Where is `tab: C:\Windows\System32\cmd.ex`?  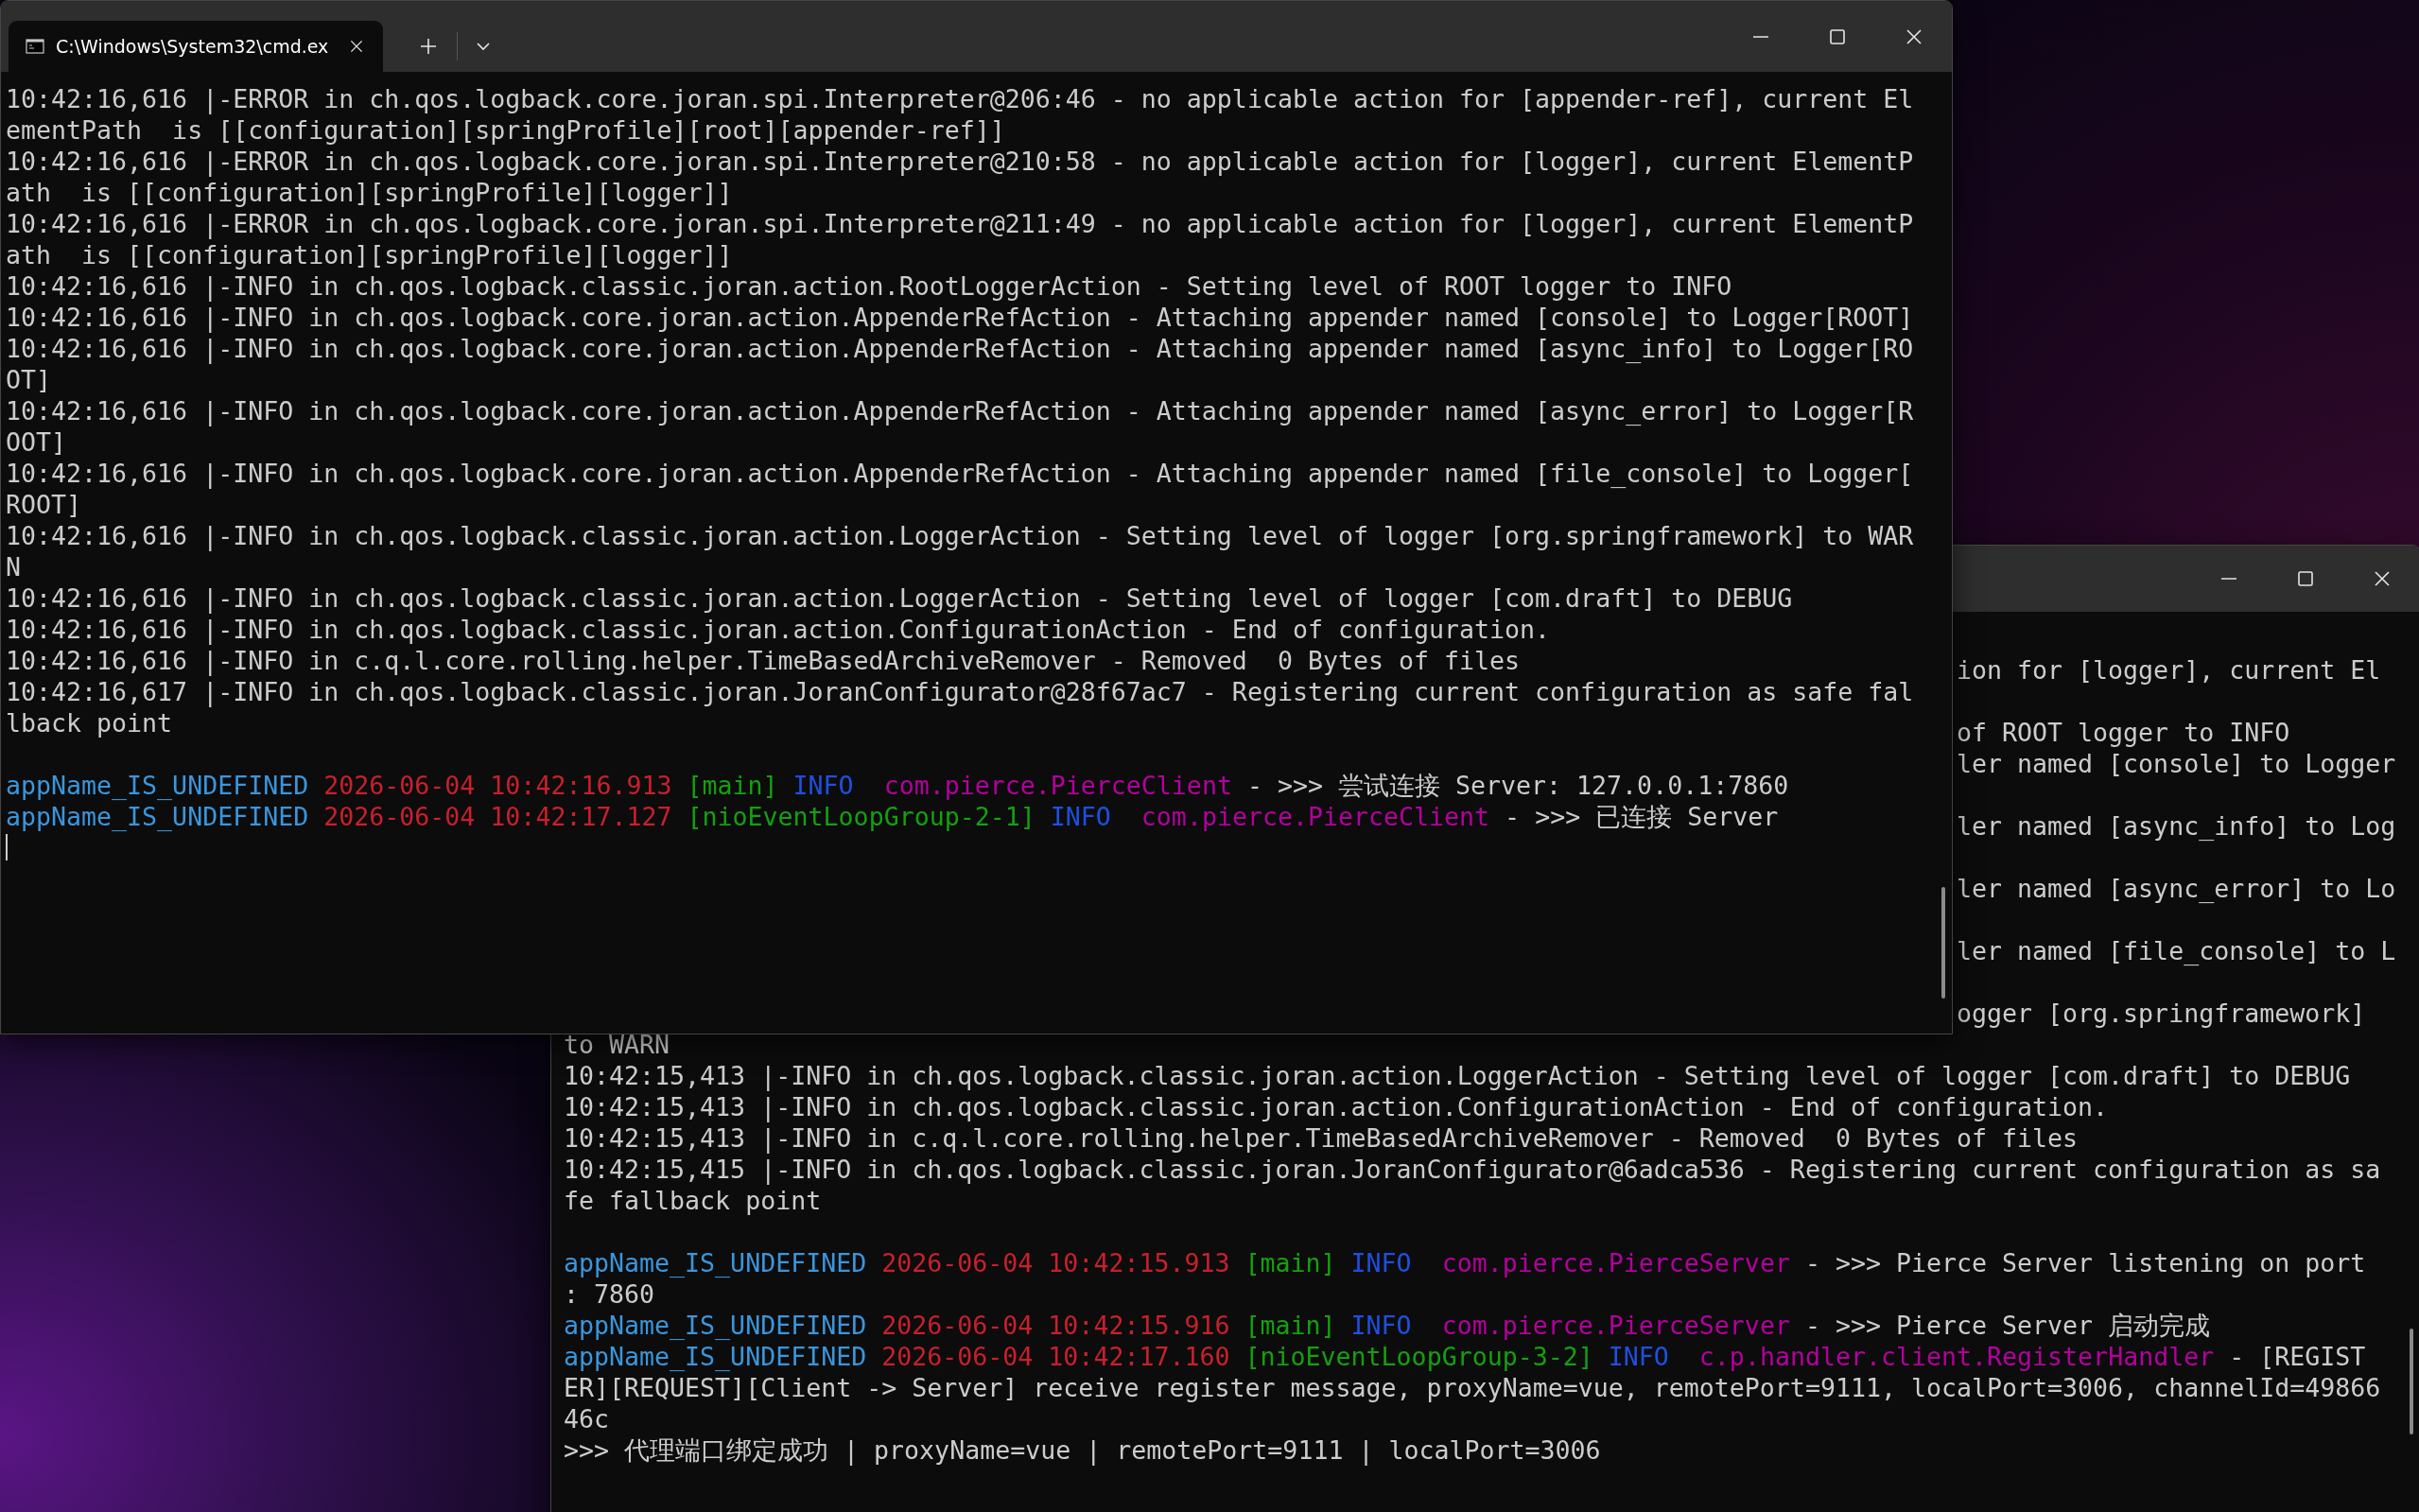 tab: C:\Windows\System32\cmd.ex is located at coordinates (196, 46).